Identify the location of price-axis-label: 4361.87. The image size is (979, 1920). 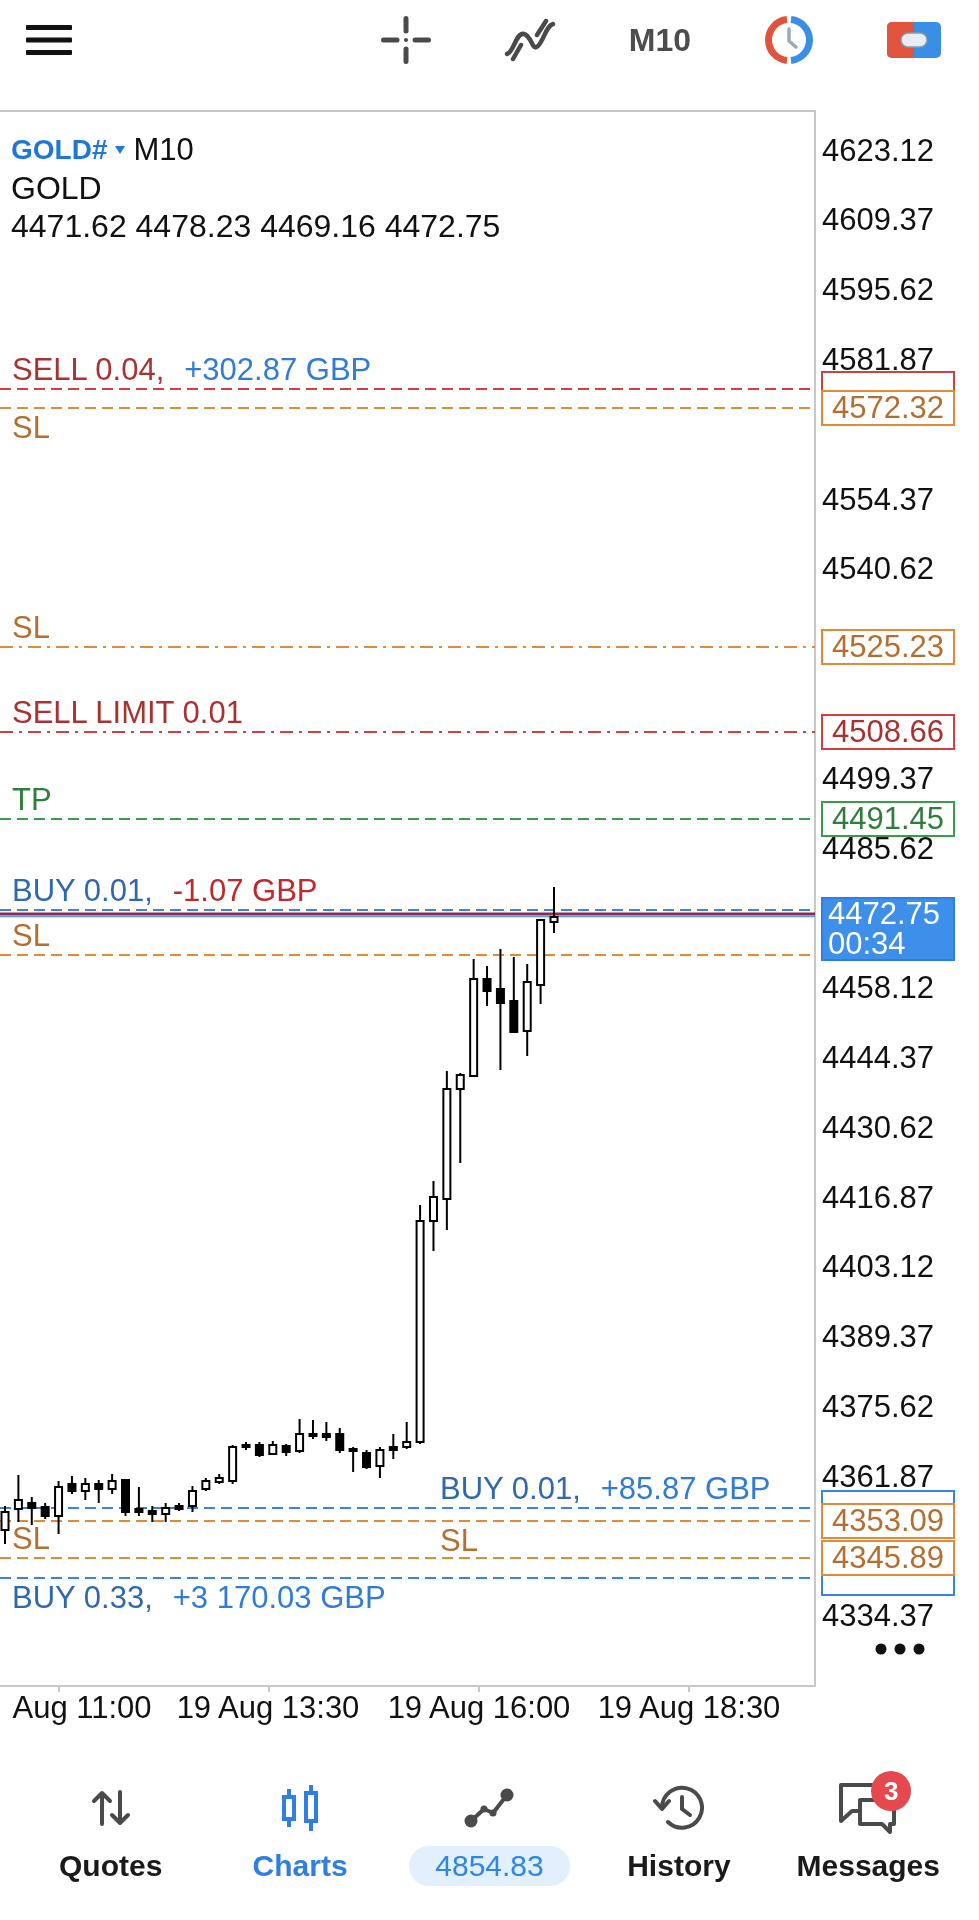
(878, 1476).